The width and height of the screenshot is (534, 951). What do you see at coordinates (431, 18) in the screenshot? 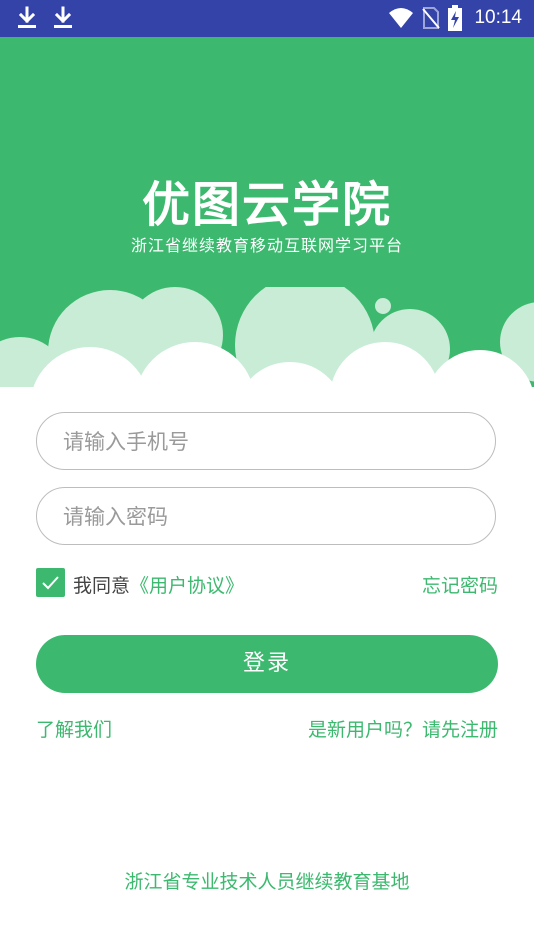
I see `no-sim-icon` at bounding box center [431, 18].